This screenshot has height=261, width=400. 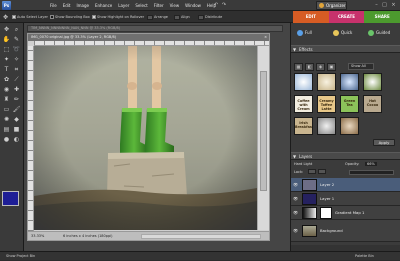 I want to click on arrange-option: Arrange, so click(x=157, y=17).